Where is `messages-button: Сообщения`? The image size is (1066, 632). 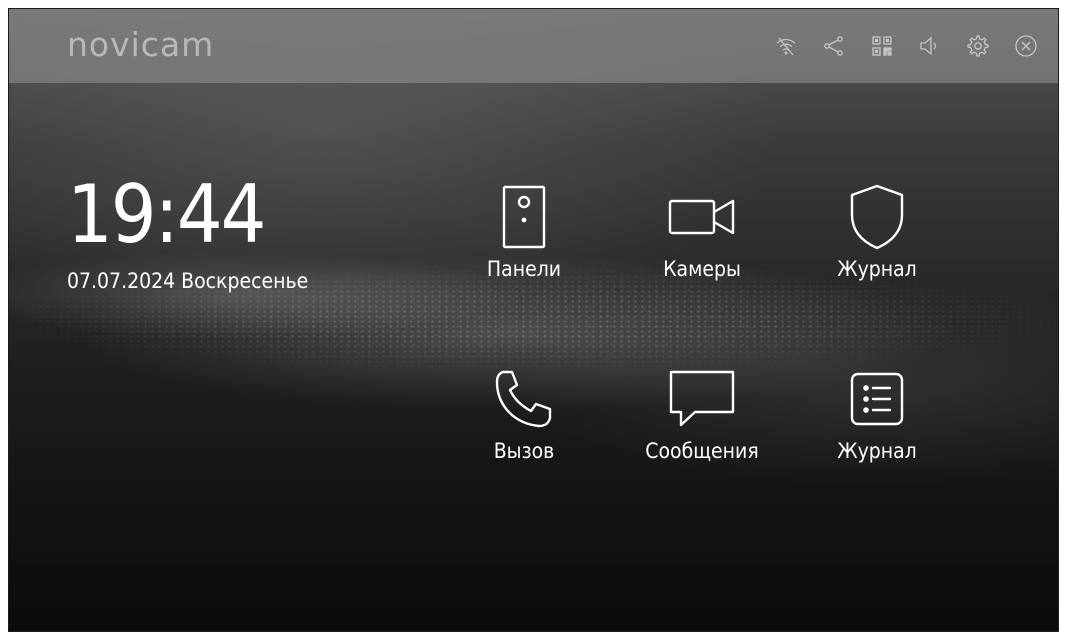 messages-button: Сообщения is located at coordinates (702, 424).